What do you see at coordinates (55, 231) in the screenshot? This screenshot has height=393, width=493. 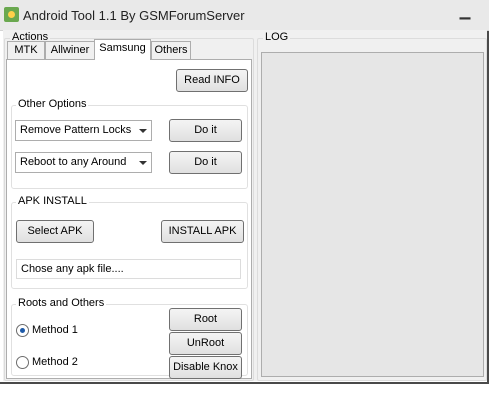 I see `select-apk-button: Select APK` at bounding box center [55, 231].